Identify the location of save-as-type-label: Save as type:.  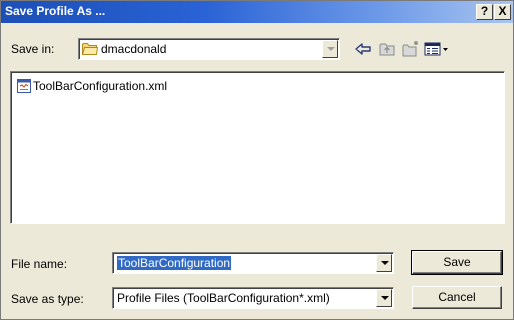
(47, 299).